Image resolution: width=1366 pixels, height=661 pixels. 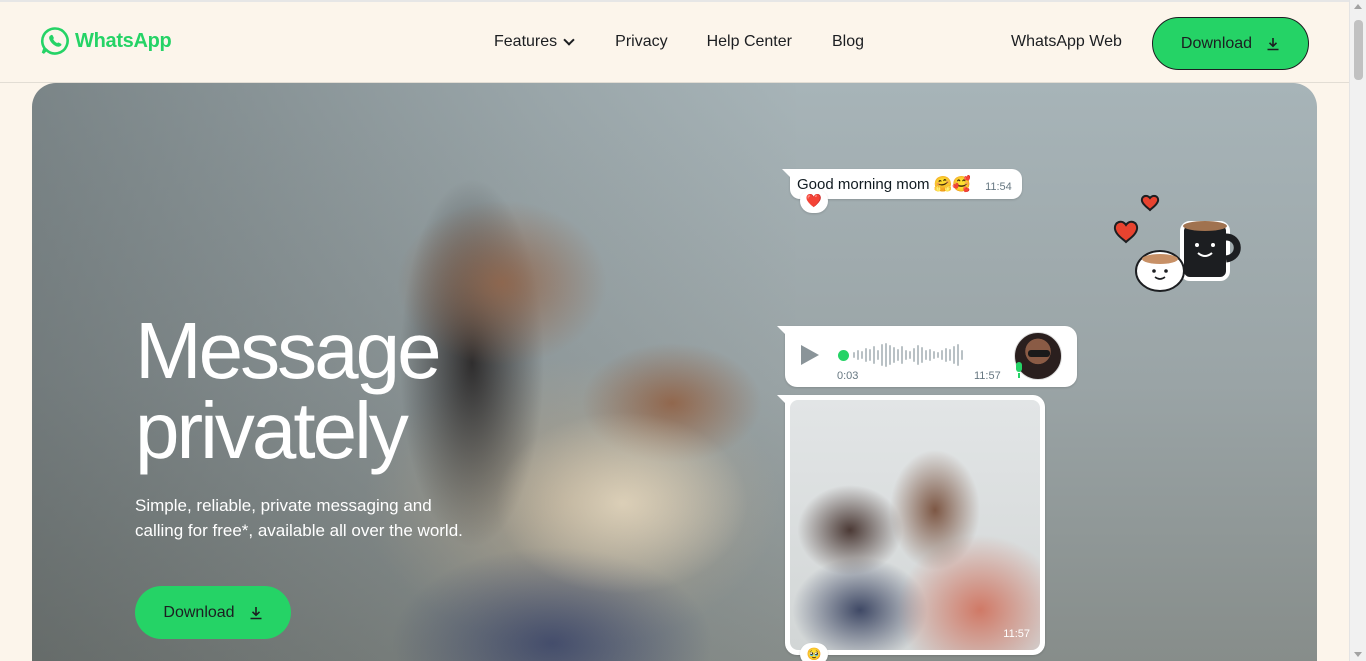 I want to click on voice-waveform, so click(x=900, y=355).